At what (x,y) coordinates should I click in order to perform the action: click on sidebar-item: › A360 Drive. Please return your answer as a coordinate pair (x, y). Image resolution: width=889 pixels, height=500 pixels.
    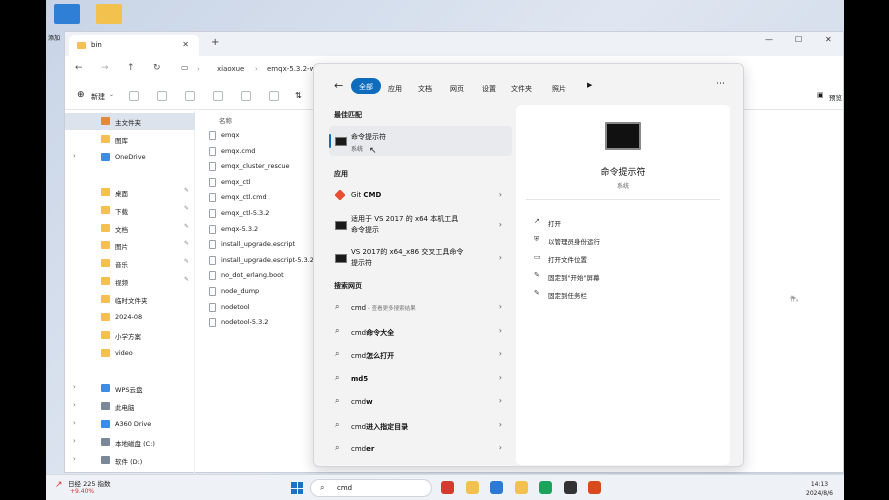
    Looking at the image, I should click on (130, 424).